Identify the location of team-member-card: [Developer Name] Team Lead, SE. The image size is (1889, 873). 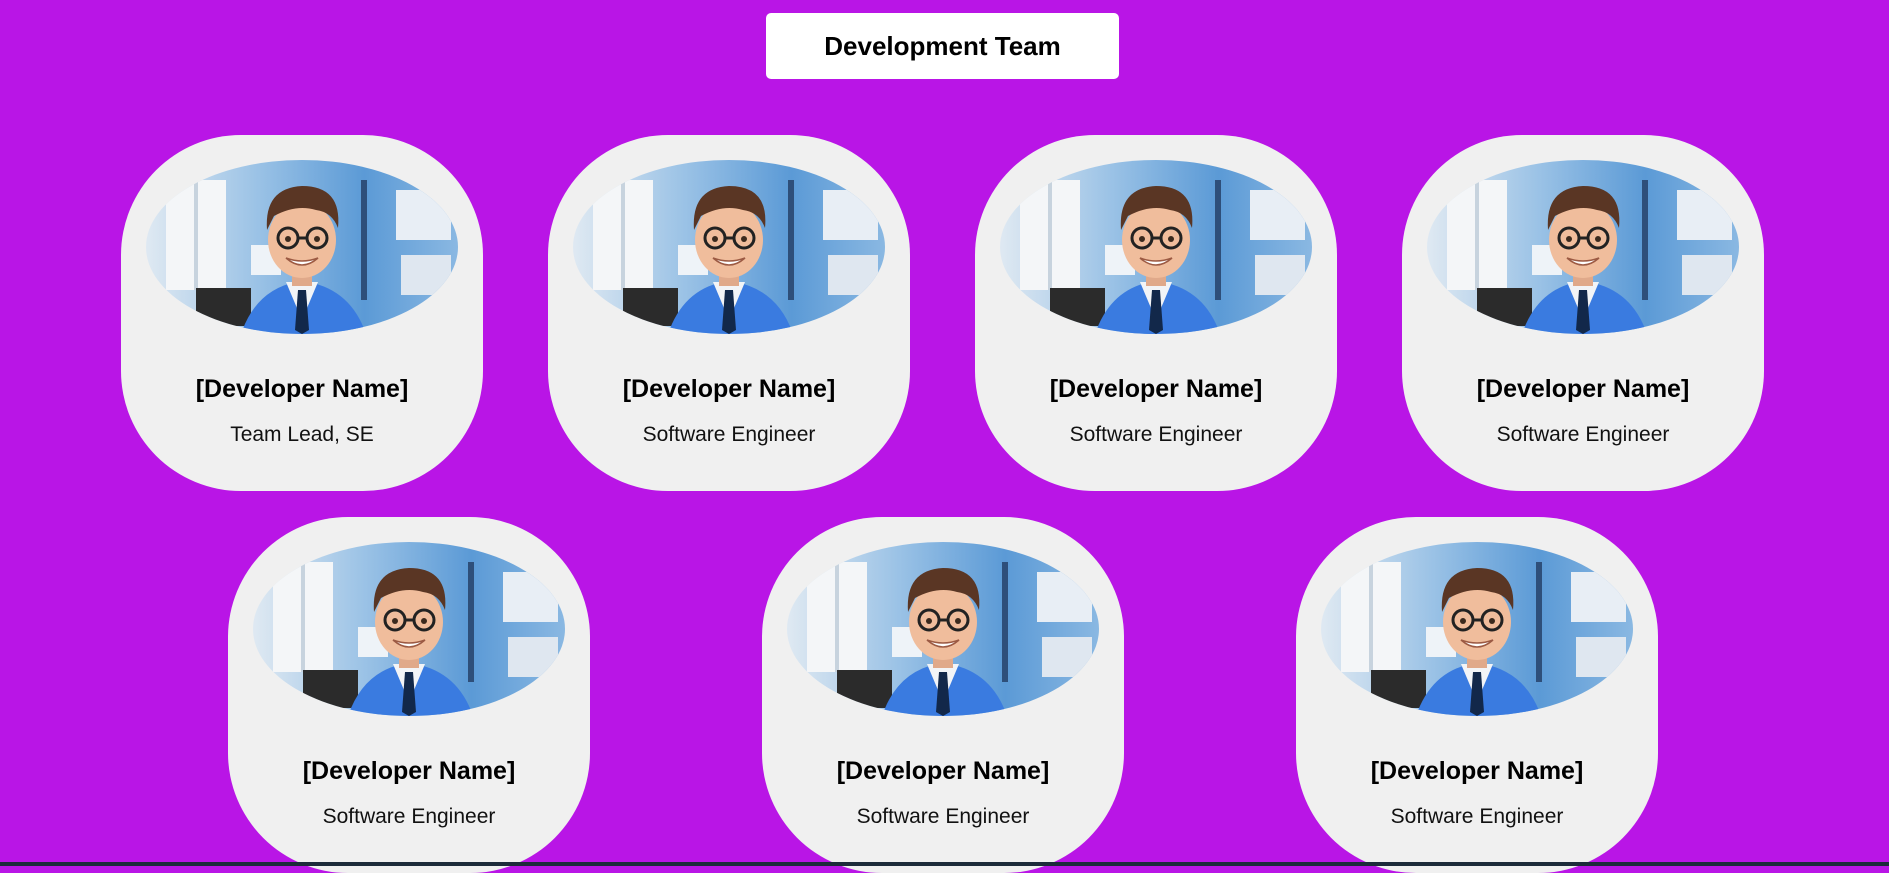
(302, 313).